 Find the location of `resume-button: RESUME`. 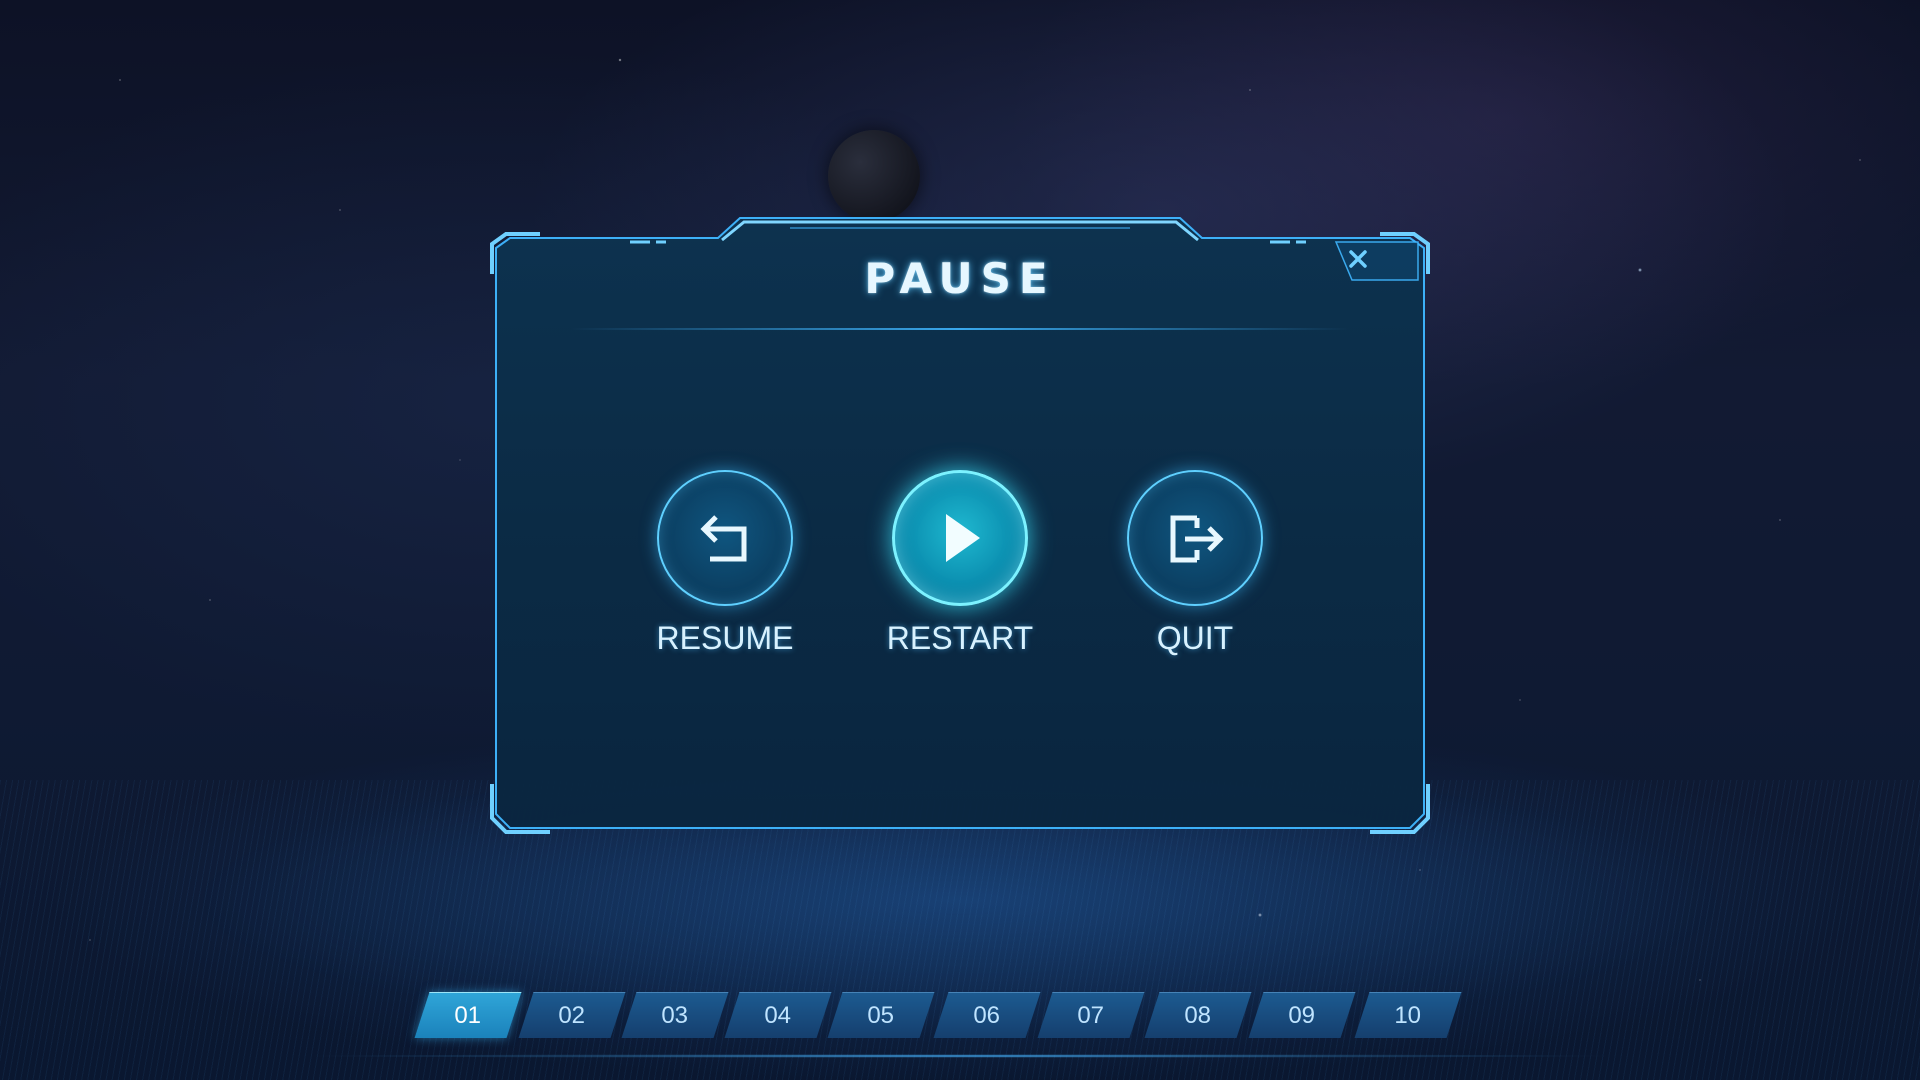

resume-button: RESUME is located at coordinates (725, 563).